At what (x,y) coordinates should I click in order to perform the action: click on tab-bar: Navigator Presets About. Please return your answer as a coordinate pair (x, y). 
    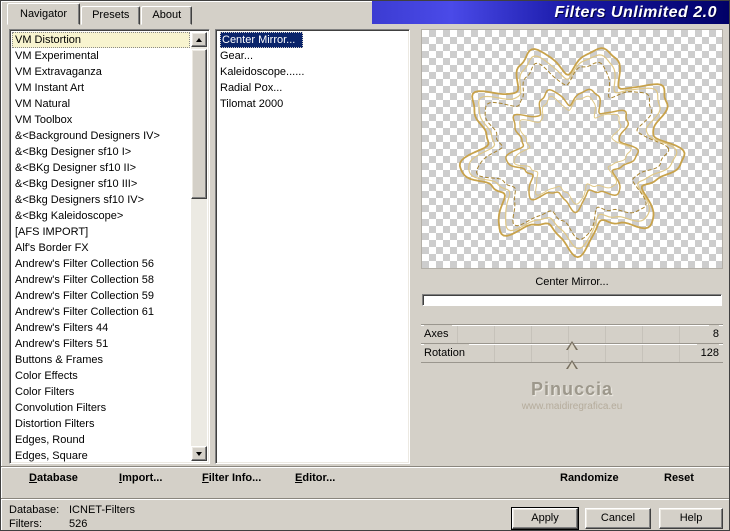
    Looking at the image, I should click on (100, 14).